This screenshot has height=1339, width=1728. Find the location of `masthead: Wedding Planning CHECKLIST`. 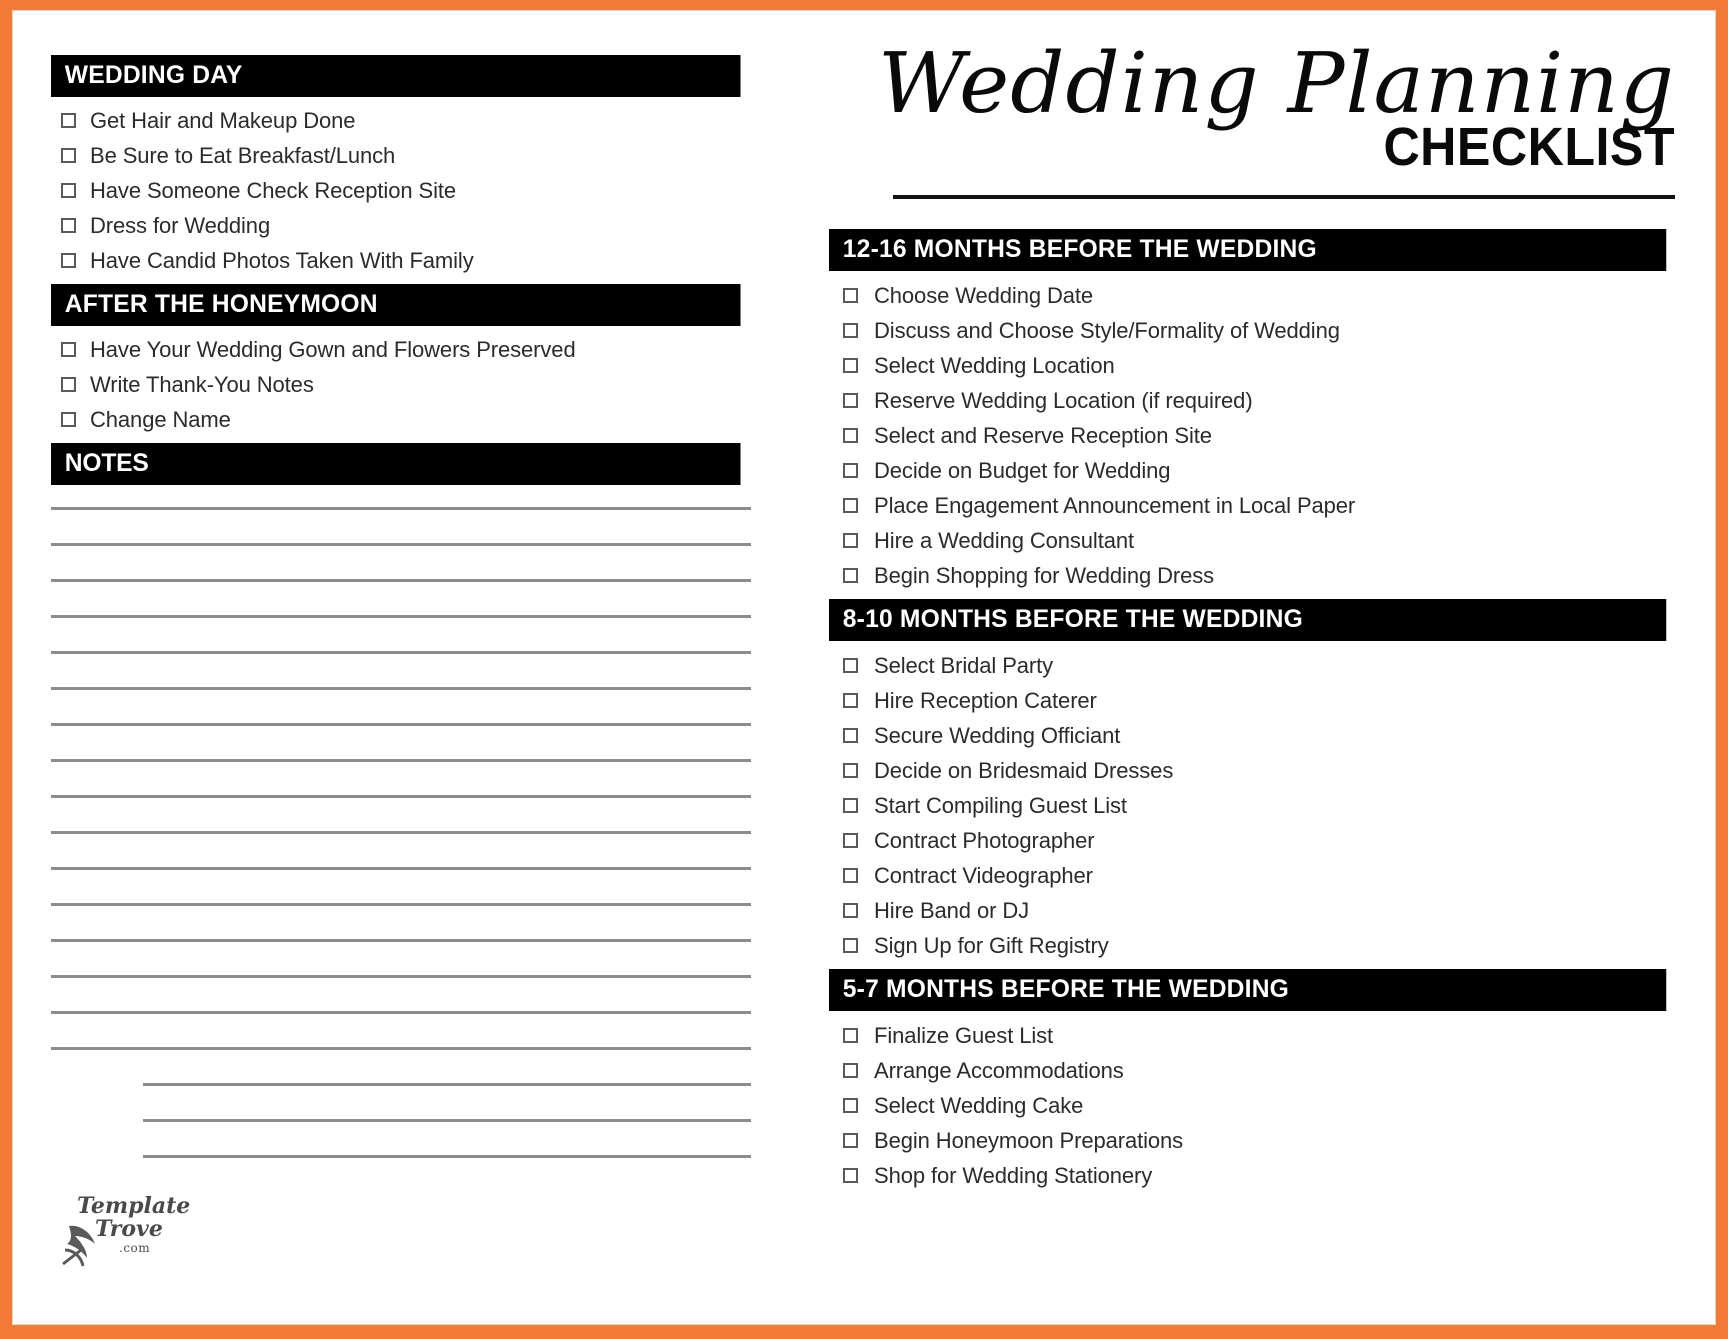

masthead: Wedding Planning CHECKLIST is located at coordinates (1254, 121).